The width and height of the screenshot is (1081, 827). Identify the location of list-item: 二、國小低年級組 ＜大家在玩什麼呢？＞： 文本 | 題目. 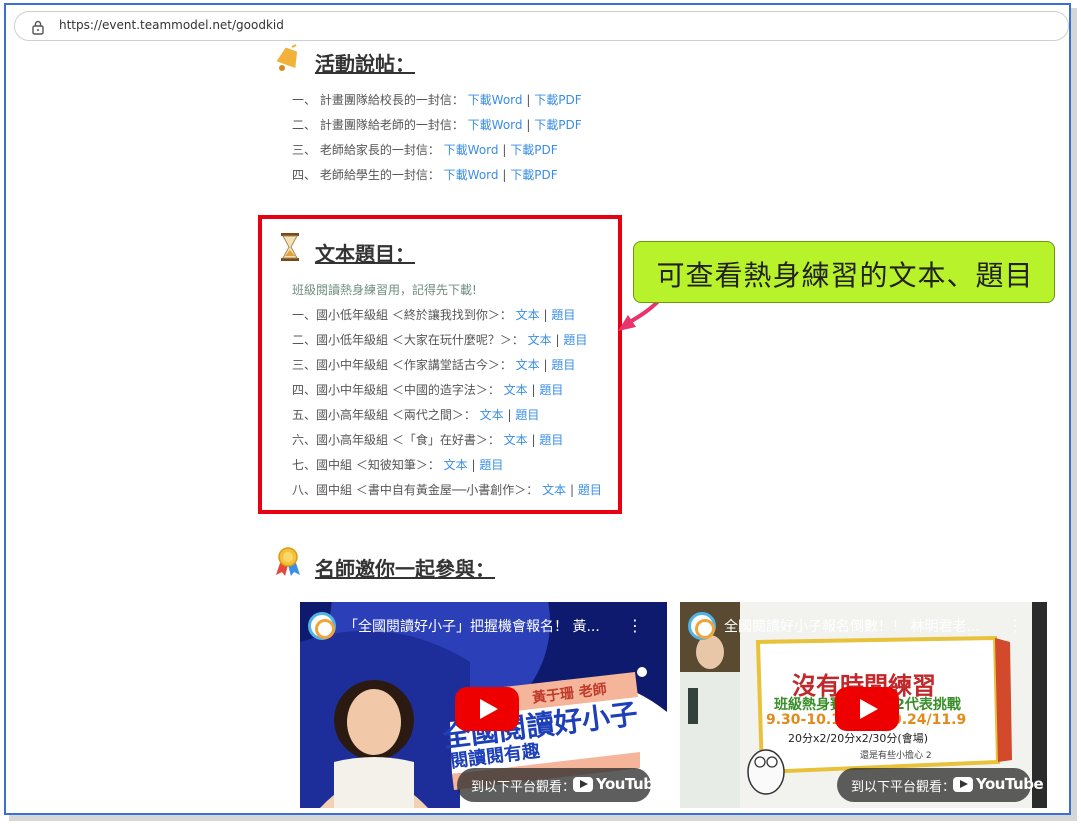
(439, 339).